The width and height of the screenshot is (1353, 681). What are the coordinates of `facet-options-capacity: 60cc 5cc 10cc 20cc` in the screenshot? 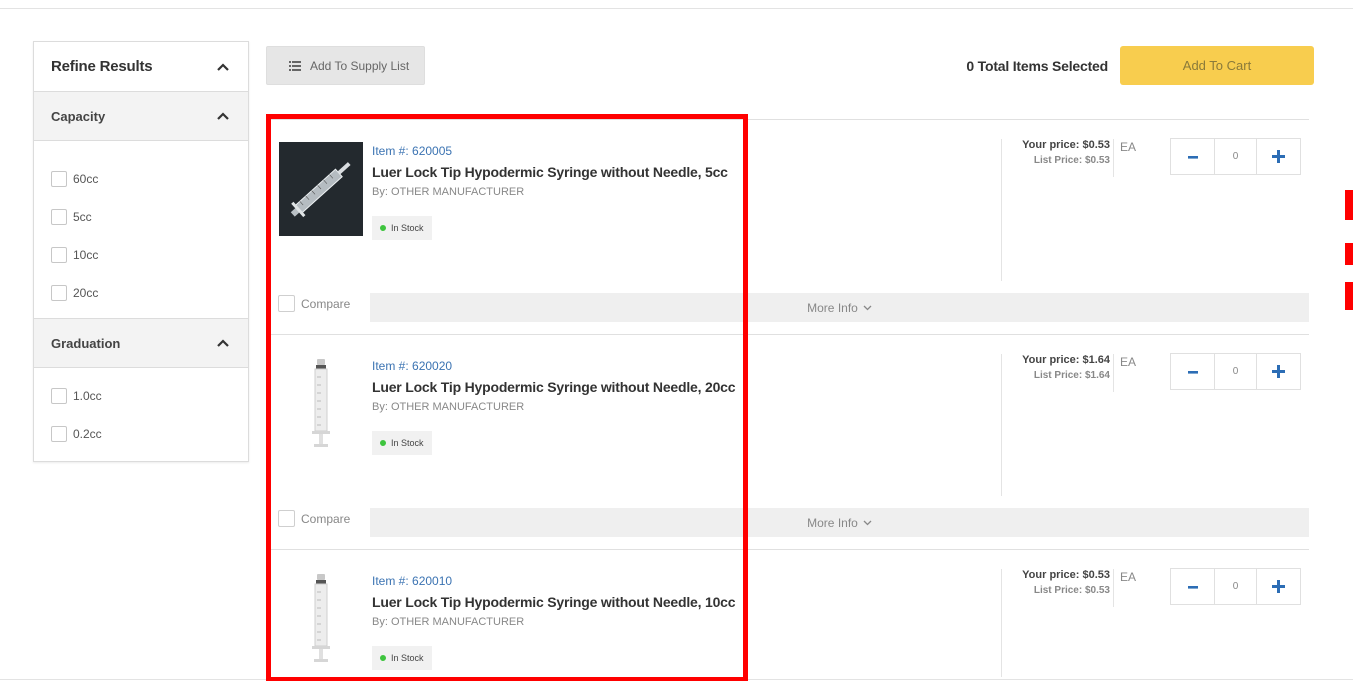 It's located at (141, 229).